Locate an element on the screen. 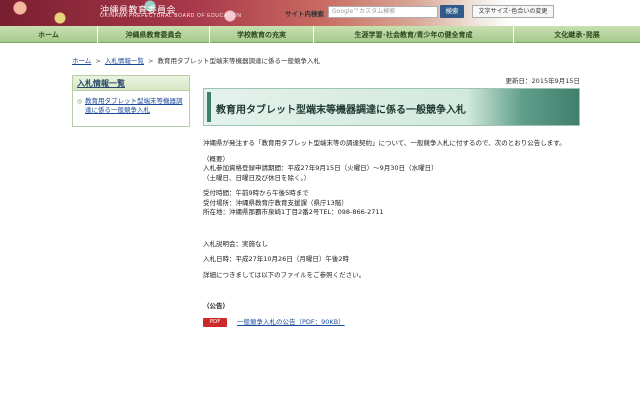  search-button: 検索 is located at coordinates (452, 11).